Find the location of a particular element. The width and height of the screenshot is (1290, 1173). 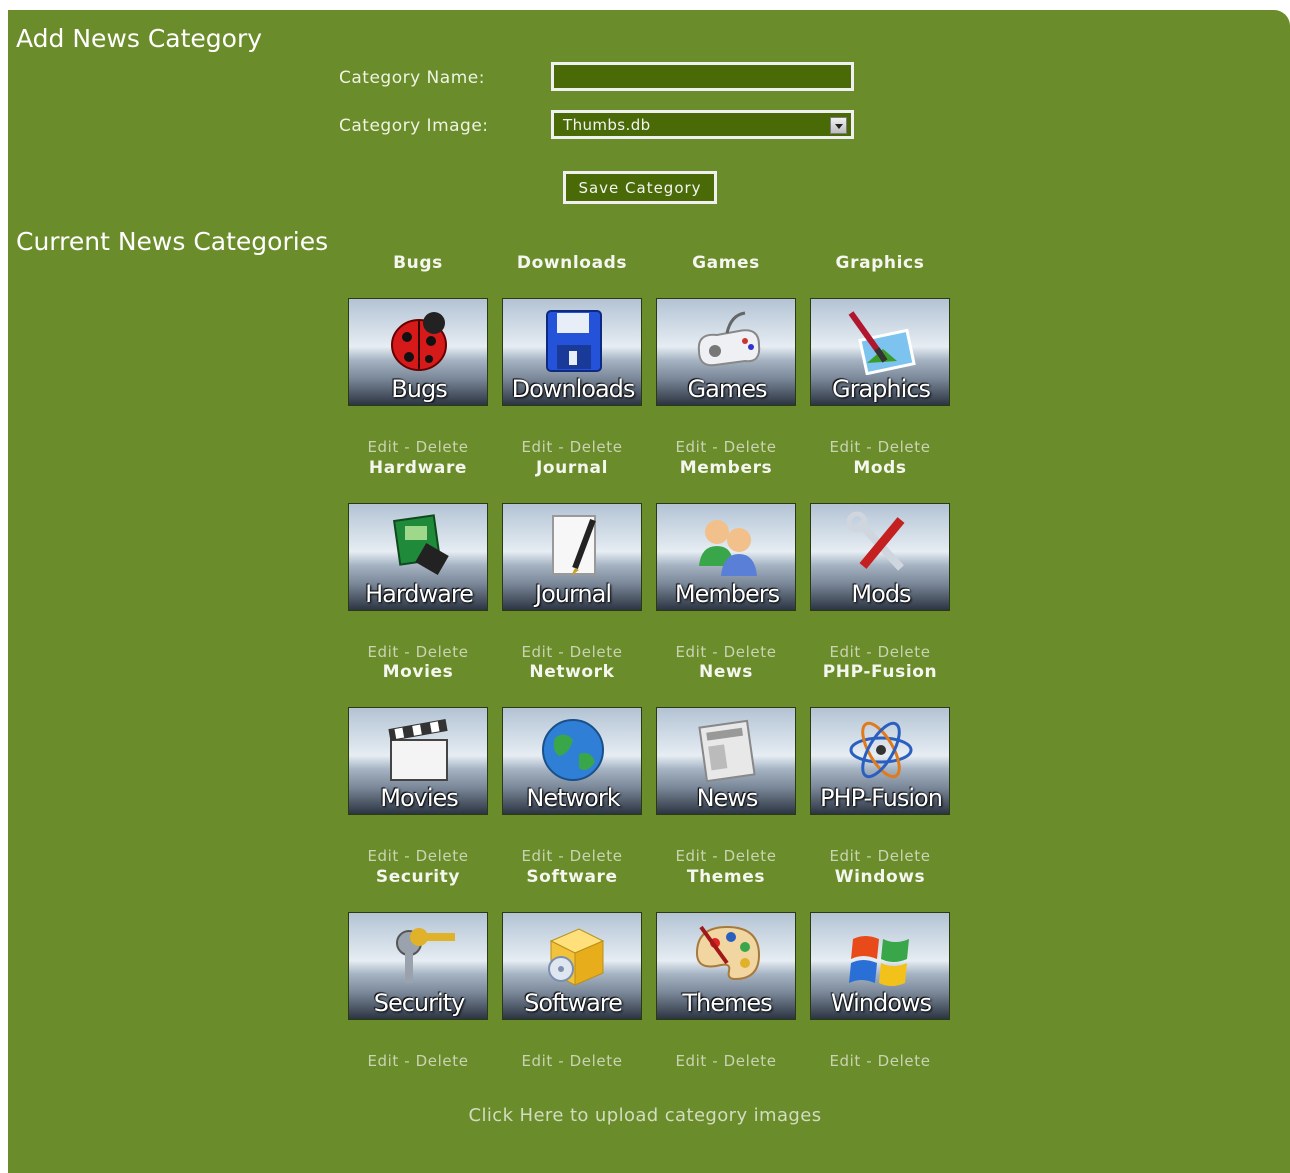

category-name-label: Category Name: is located at coordinates (412, 78).